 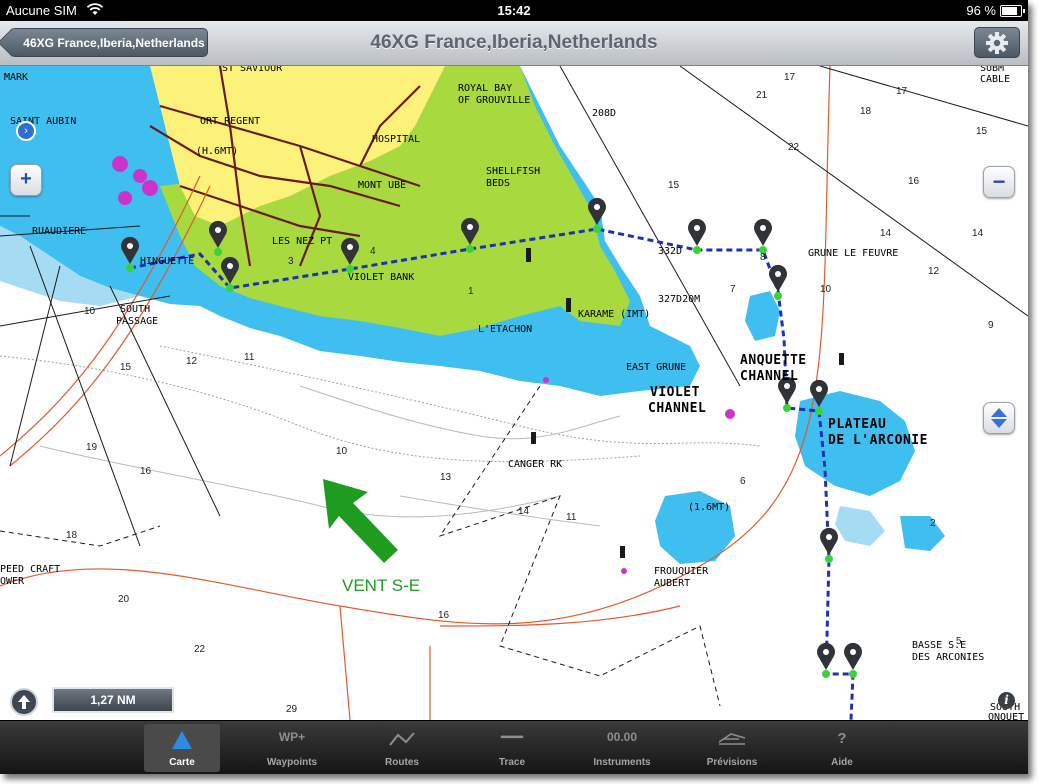 I want to click on aide-icon: ?, so click(x=842, y=738).